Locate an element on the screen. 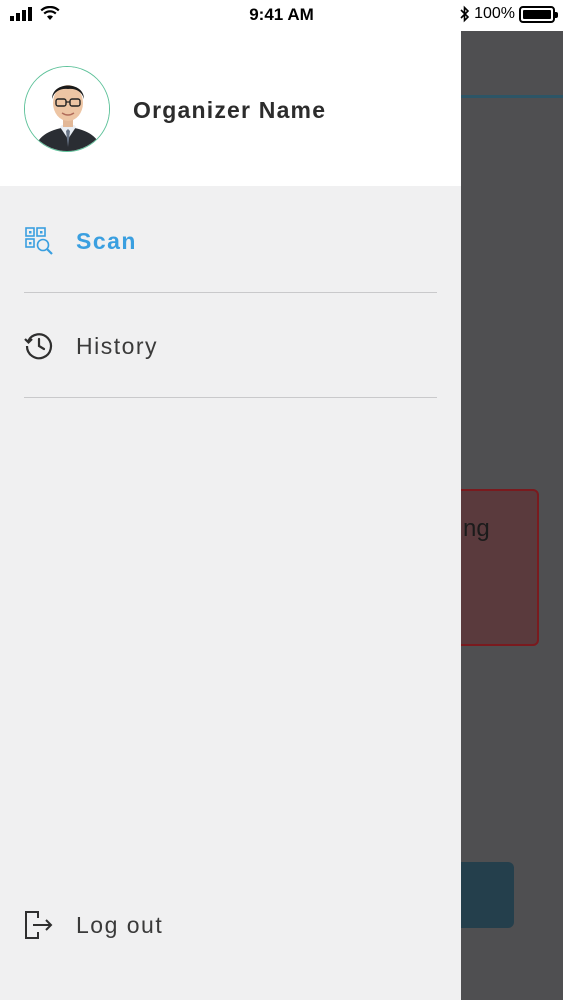 This screenshot has width=563, height=1000. drawer-item-logout-label: Log out is located at coordinates (120, 924).